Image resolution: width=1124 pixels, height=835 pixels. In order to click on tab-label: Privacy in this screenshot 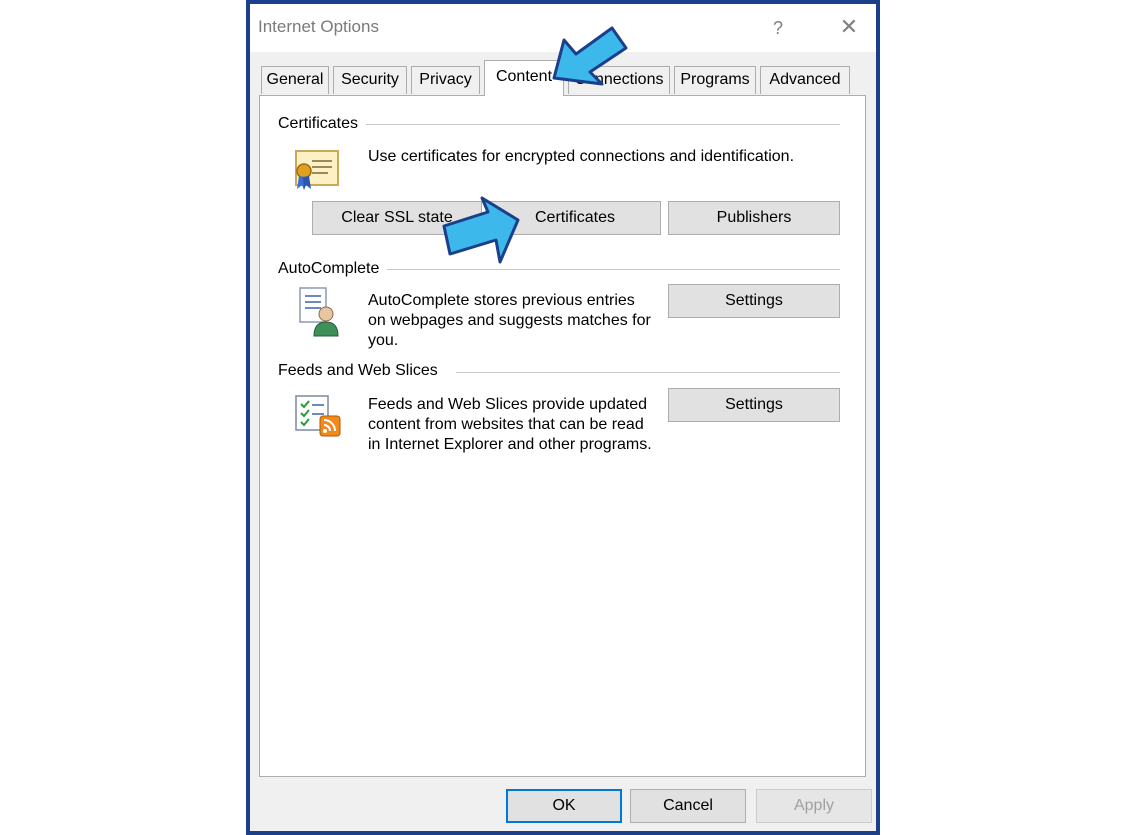, I will do `click(445, 79)`.